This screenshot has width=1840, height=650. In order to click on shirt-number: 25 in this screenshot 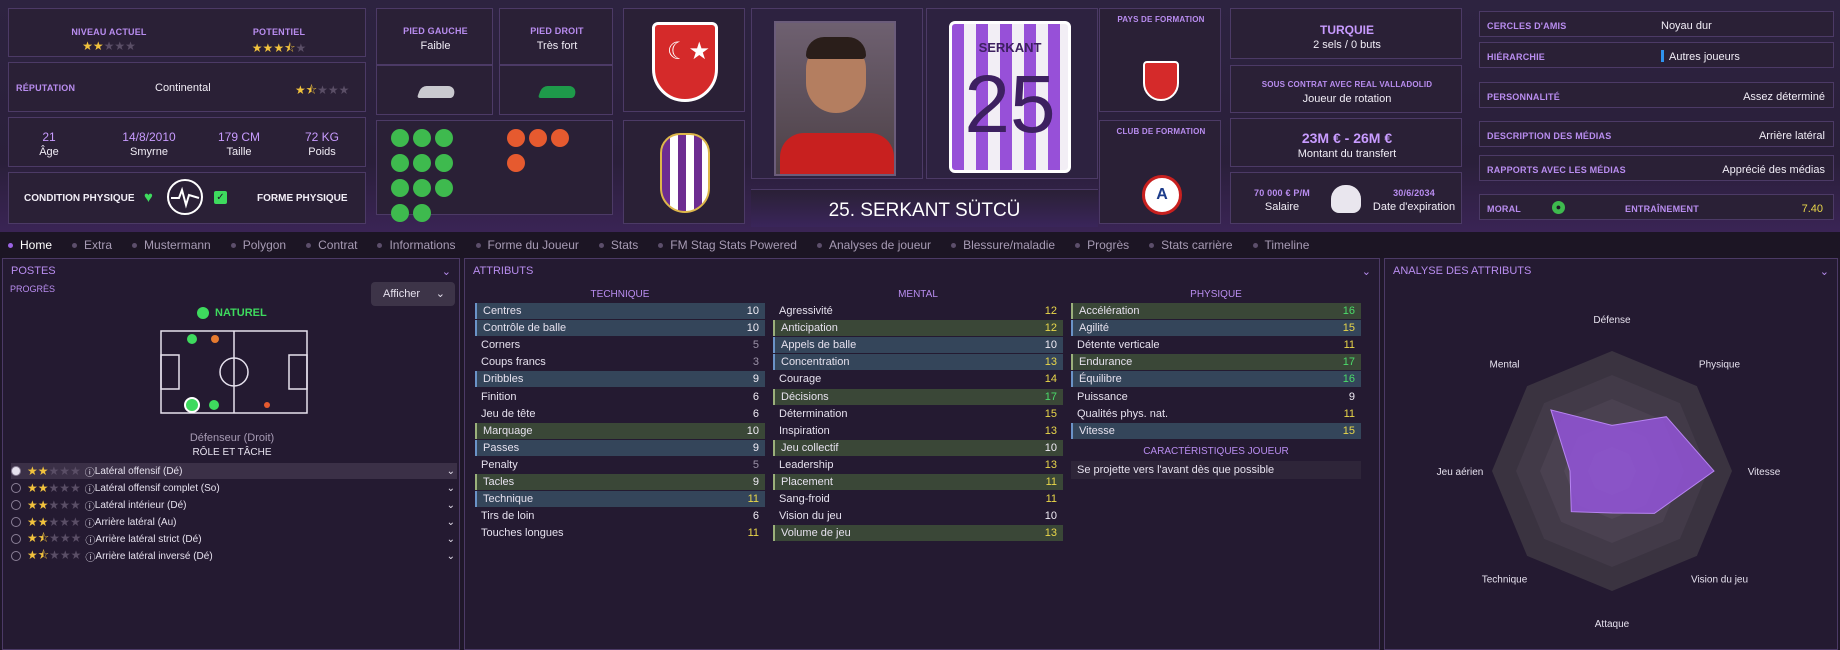, I will do `click(1010, 104)`.